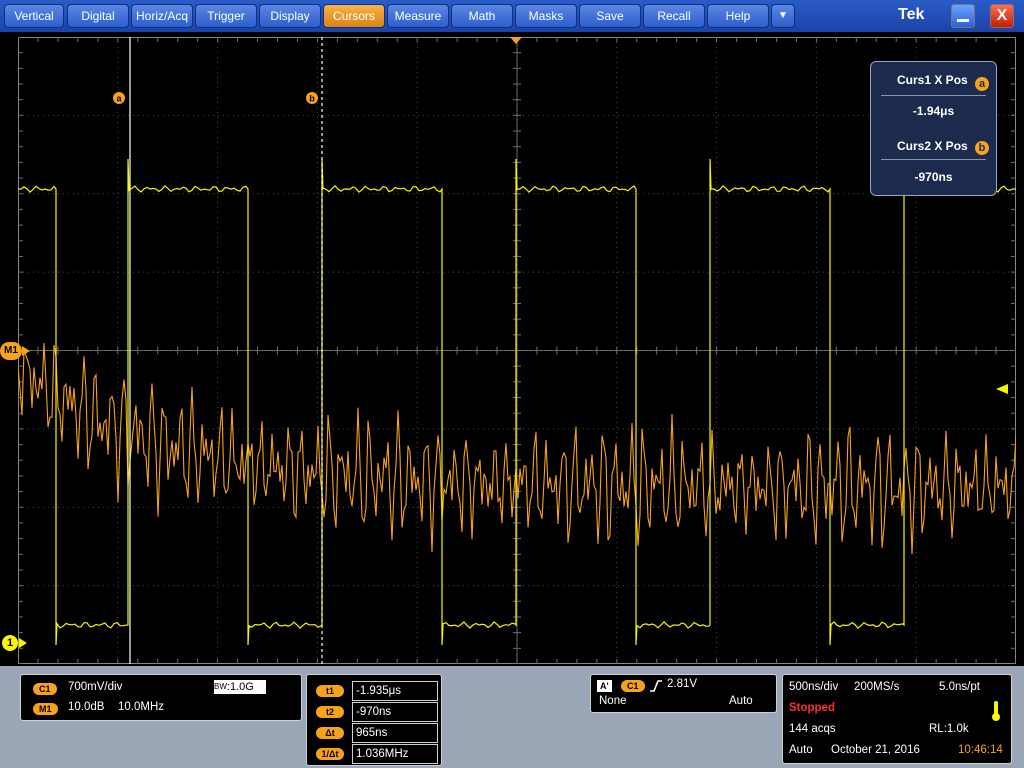  What do you see at coordinates (738, 16) in the screenshot?
I see `menu-help: Help` at bounding box center [738, 16].